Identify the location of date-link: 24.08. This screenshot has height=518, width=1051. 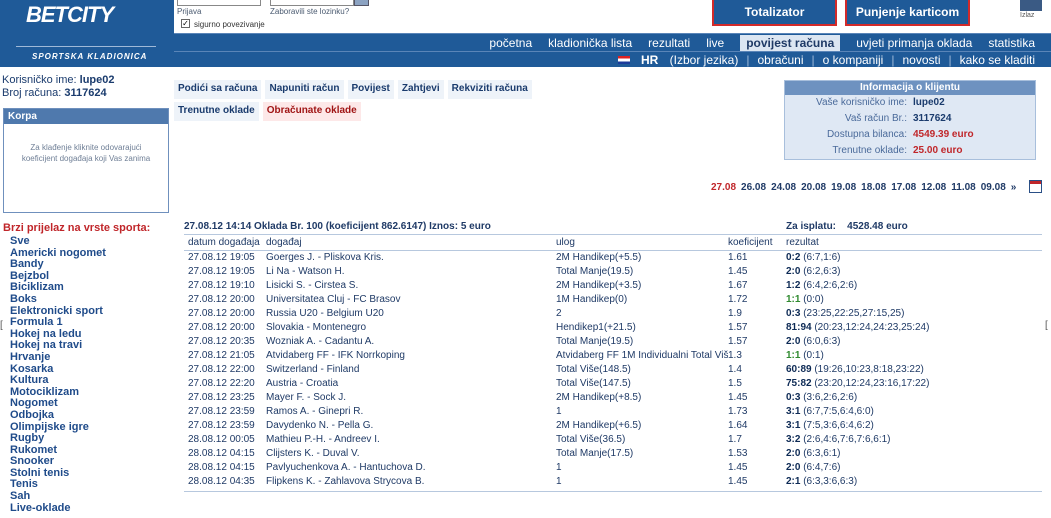
(783, 187).